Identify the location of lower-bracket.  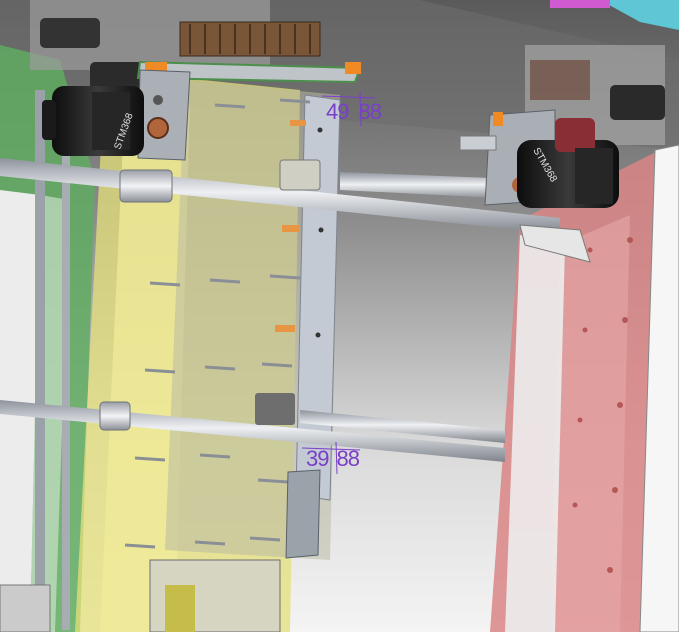
(303, 514).